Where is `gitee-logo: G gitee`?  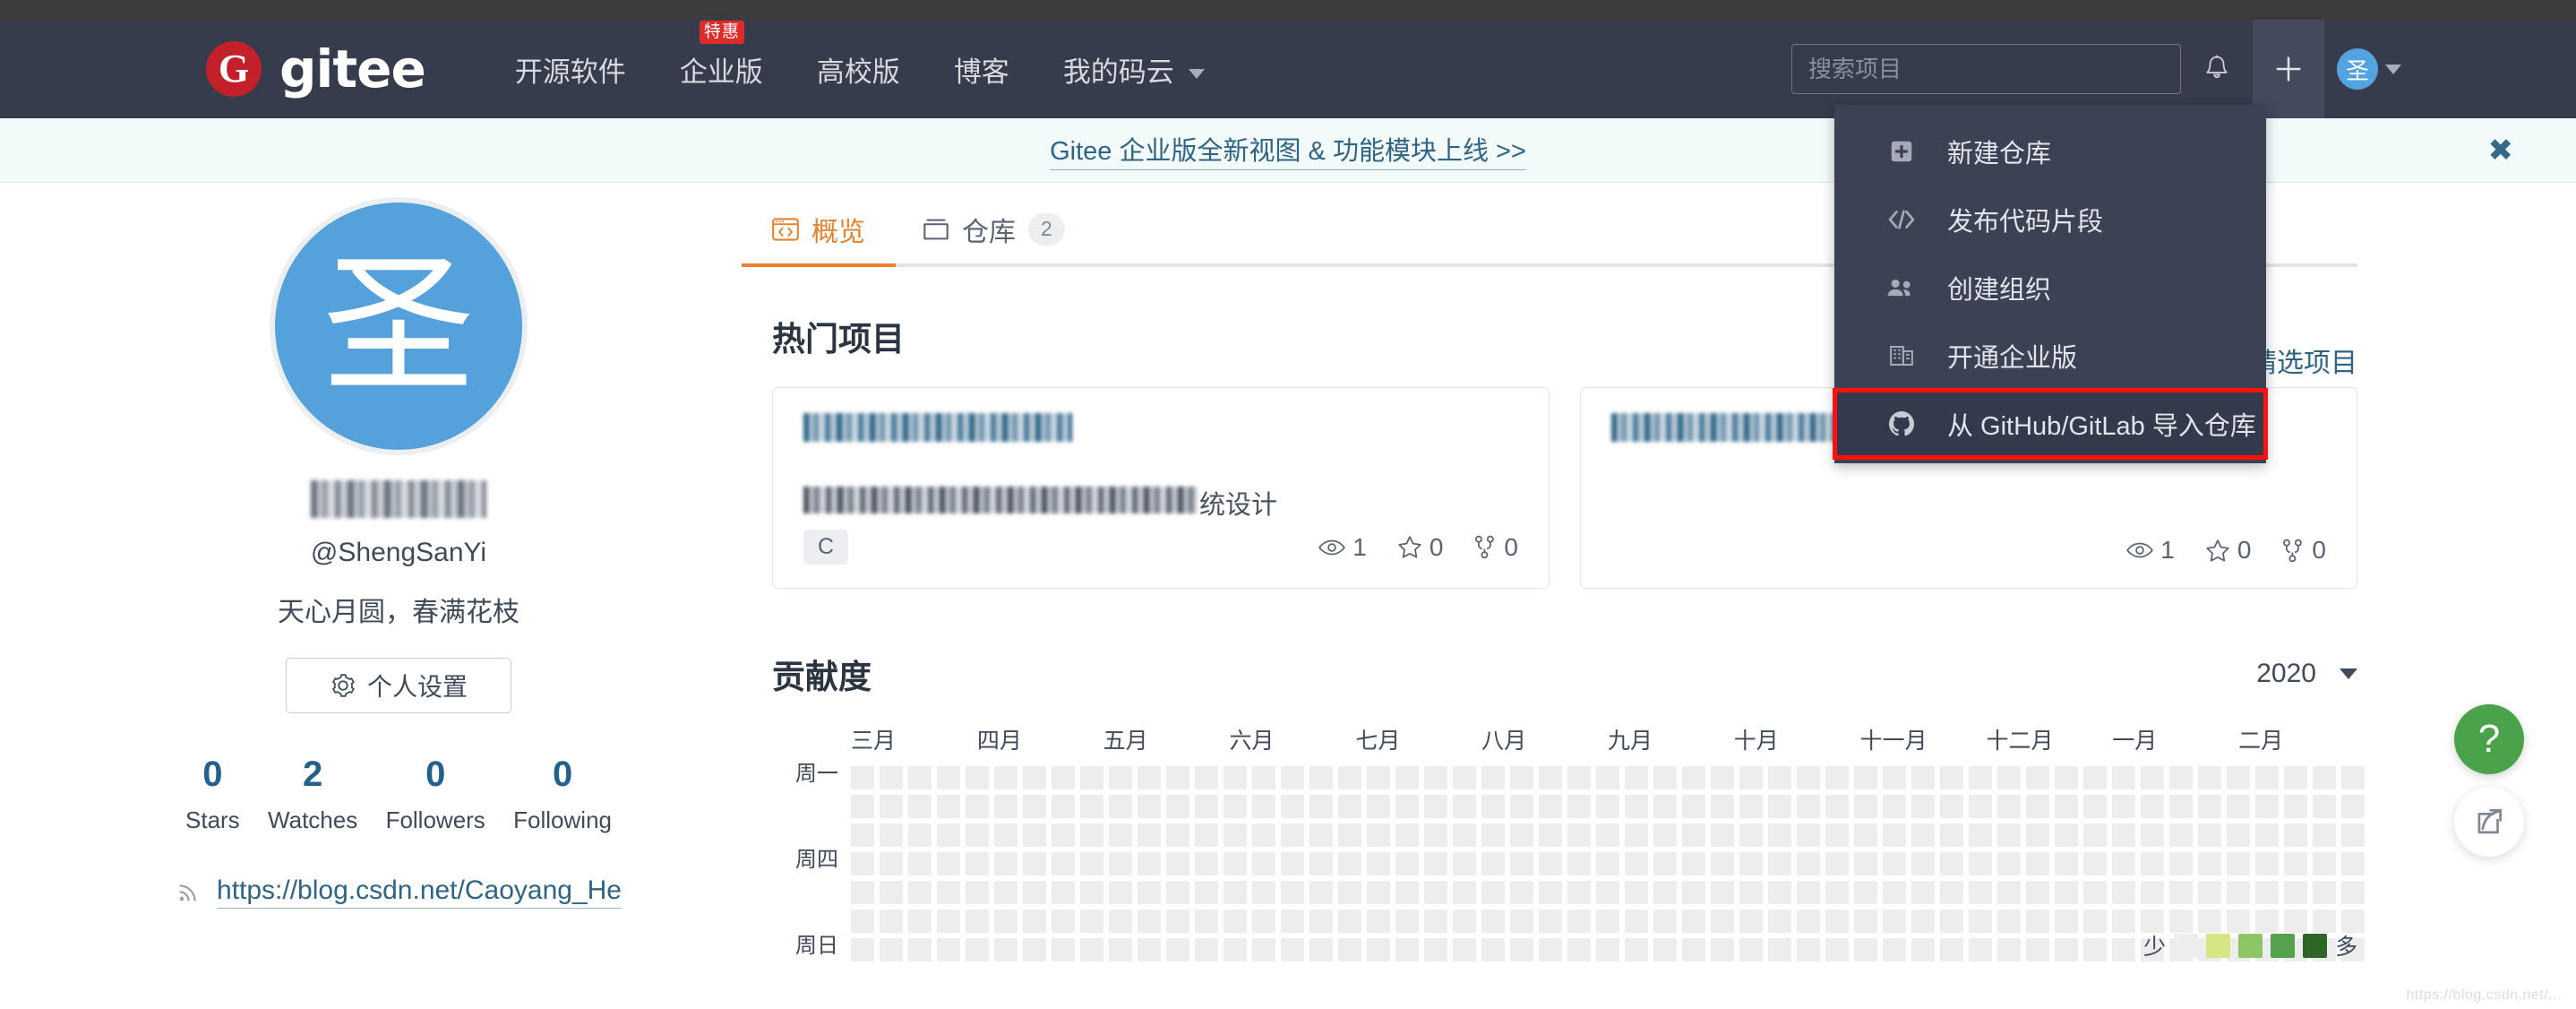 gitee-logo: G gitee is located at coordinates (316, 69).